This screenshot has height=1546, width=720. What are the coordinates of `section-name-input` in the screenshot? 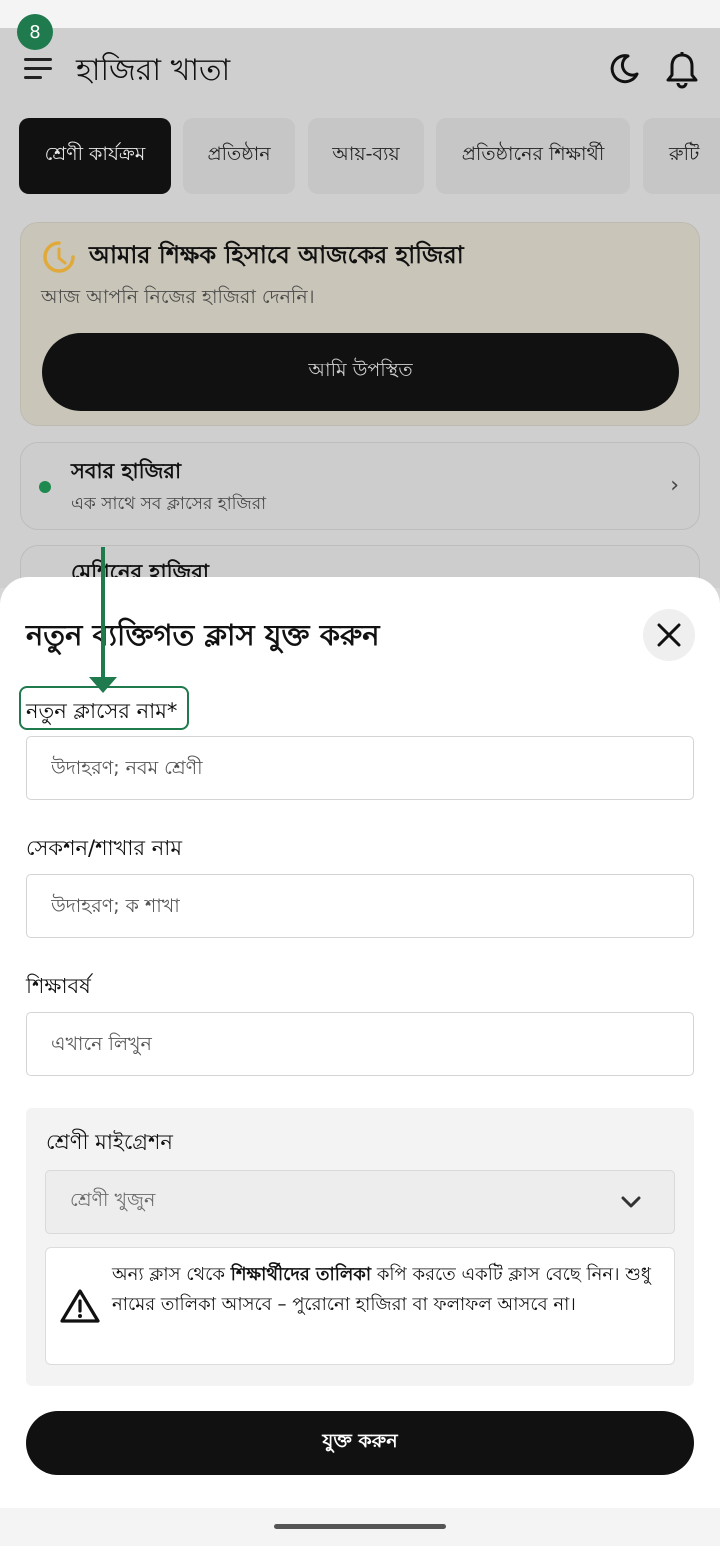 It's located at (360, 906).